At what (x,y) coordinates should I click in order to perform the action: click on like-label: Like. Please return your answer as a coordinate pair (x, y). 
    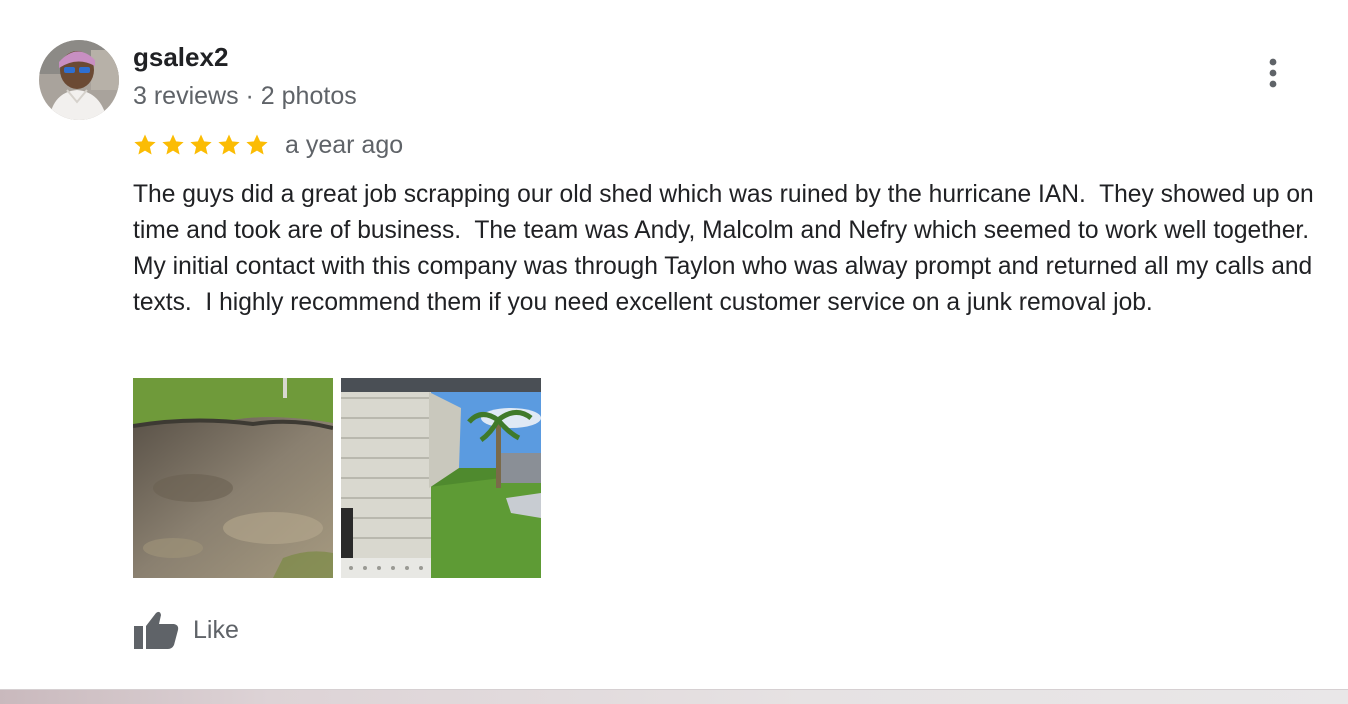
    Looking at the image, I should click on (216, 629).